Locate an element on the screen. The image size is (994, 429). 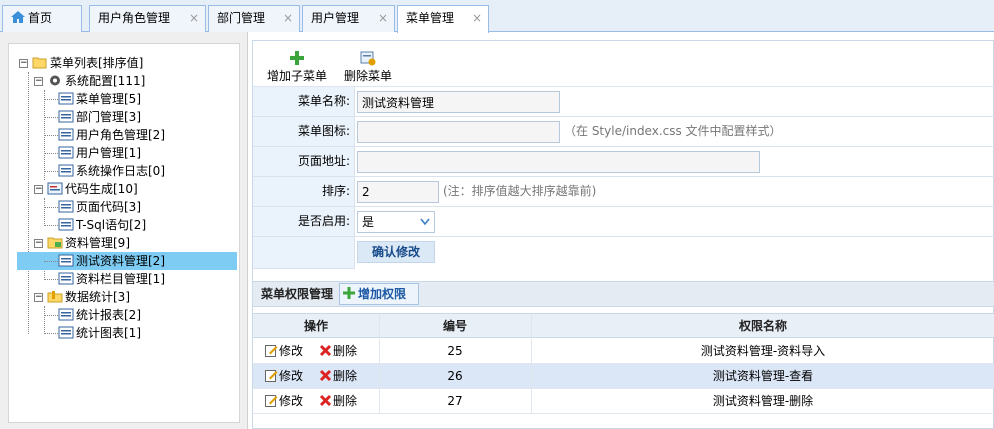
tab-user: 用户管理 × is located at coordinates (348, 18).